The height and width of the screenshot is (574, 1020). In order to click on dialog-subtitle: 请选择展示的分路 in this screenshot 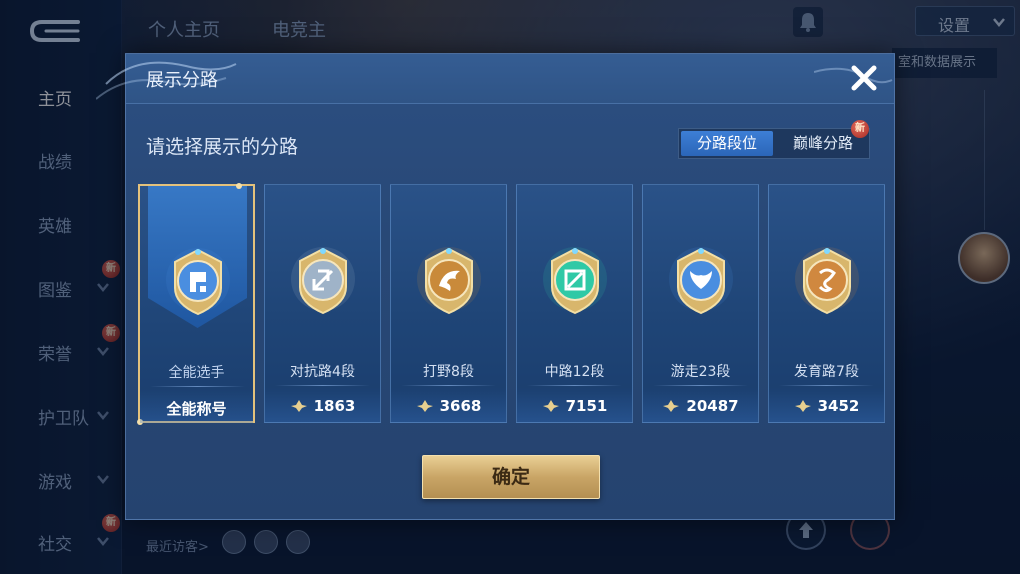, I will do `click(222, 147)`.